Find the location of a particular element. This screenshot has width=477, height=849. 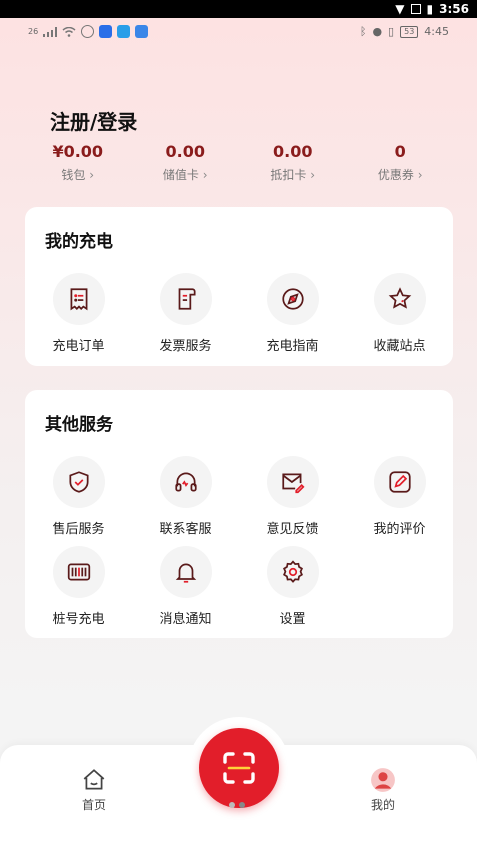

tab-mine: 我的 is located at coordinates (383, 790).